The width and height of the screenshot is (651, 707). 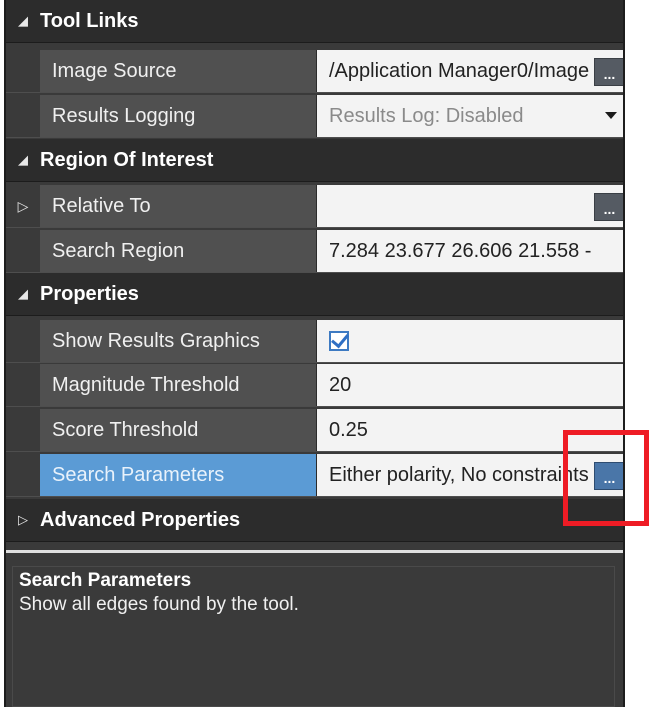 I want to click on magnitude-threshold-input: 20, so click(x=470, y=385).